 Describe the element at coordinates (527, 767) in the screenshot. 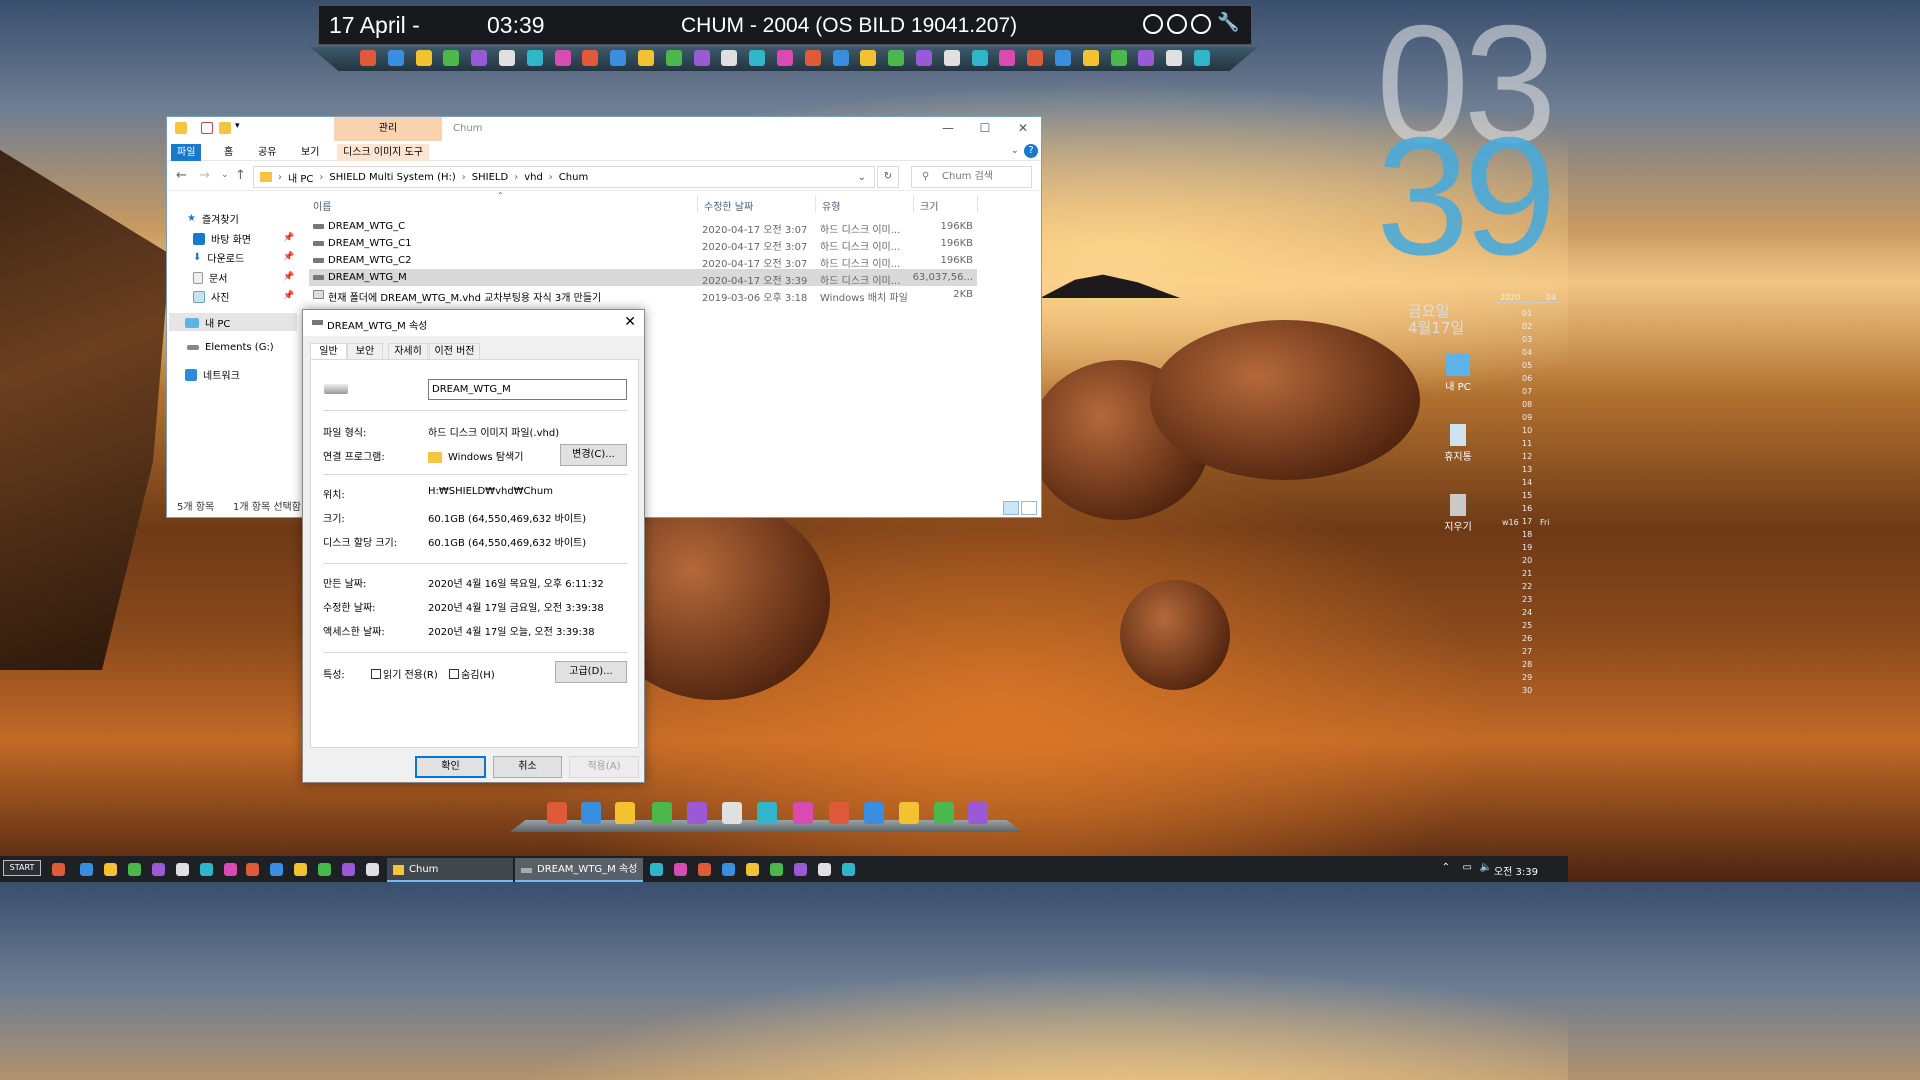

I see `cancel-button: 취소` at that location.